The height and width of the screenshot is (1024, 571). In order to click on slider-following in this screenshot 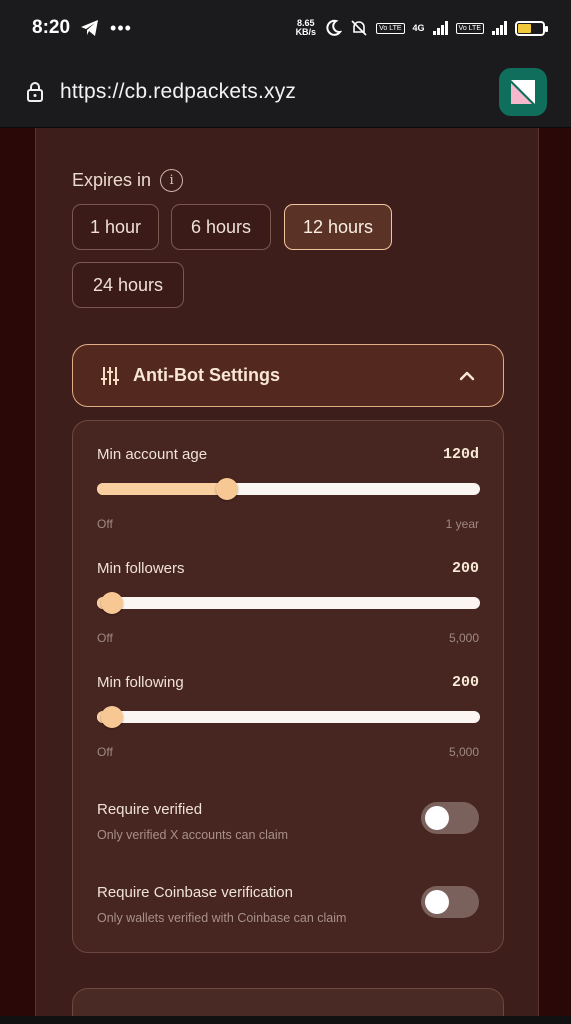, I will do `click(288, 717)`.